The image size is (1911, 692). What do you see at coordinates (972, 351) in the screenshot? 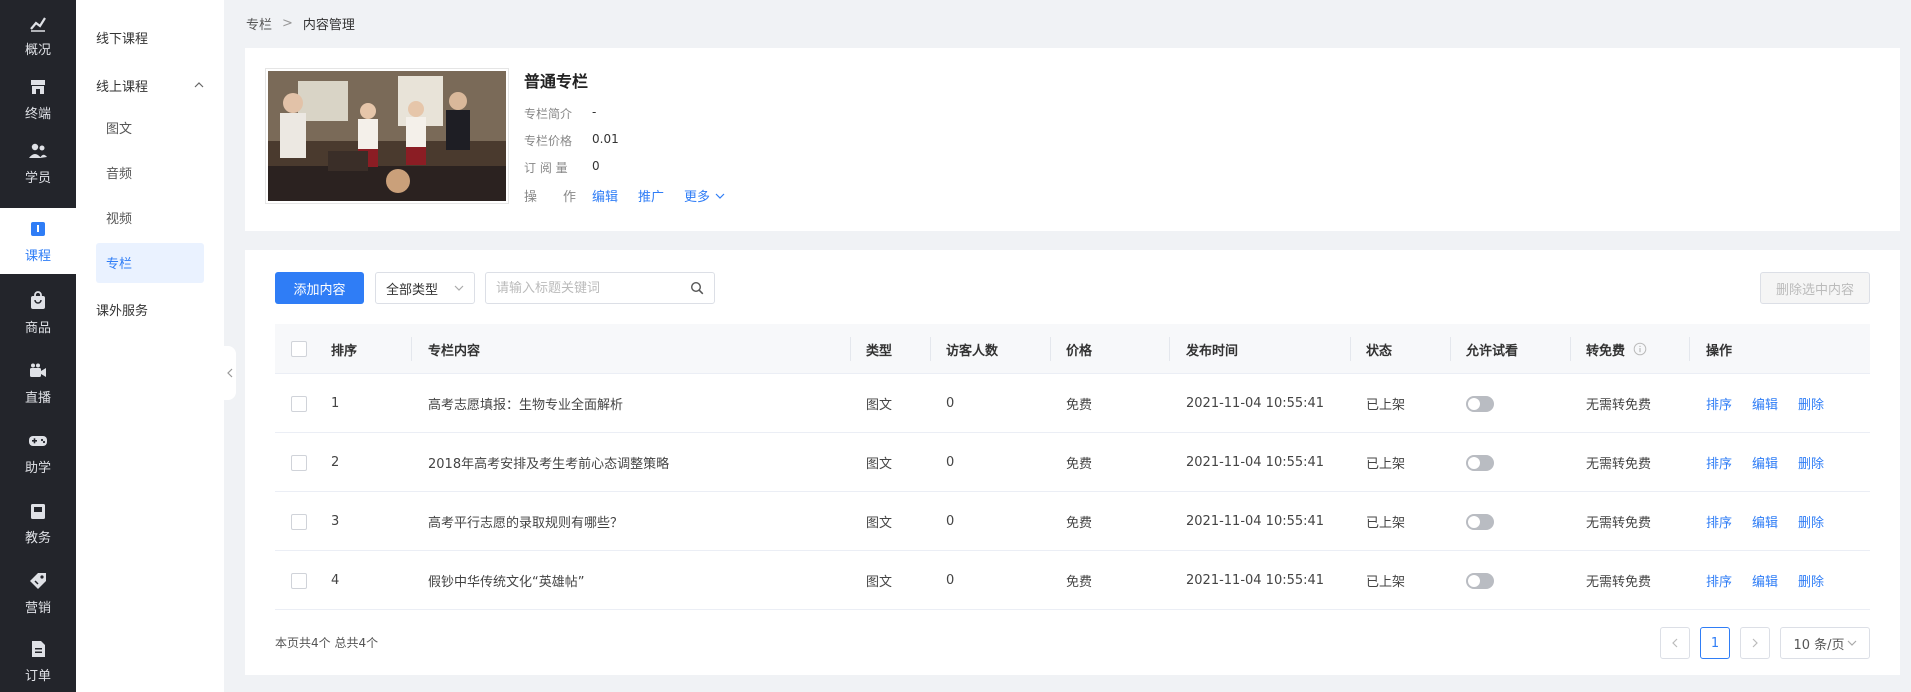
I see `col-header-visitors: 访客人数` at bounding box center [972, 351].